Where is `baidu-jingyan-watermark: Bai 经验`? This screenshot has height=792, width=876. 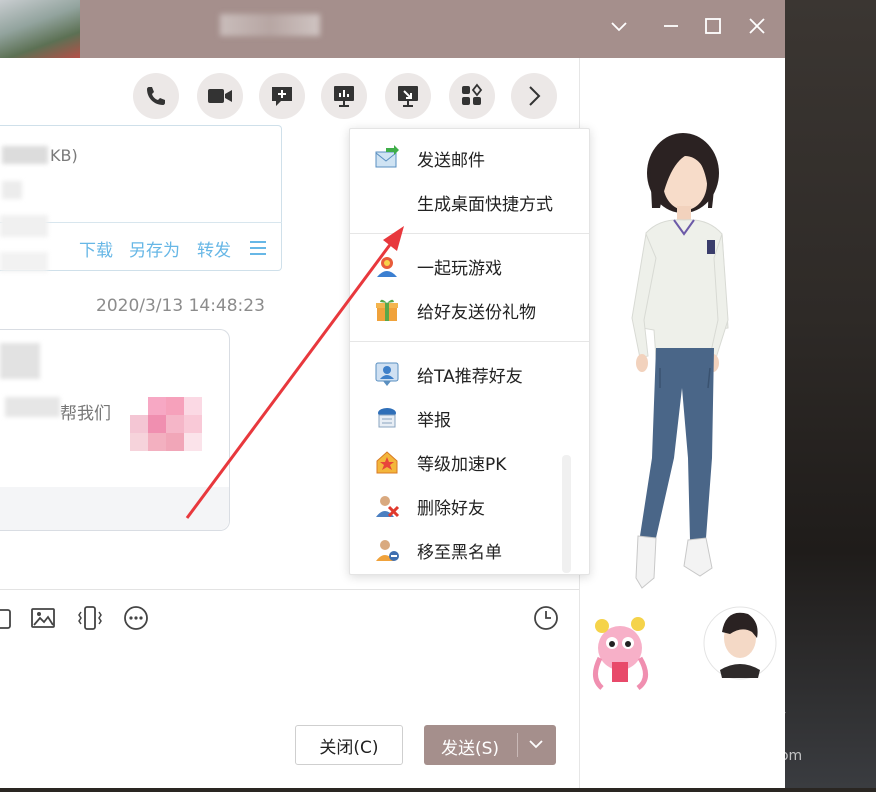
baidu-jingyan-watermark: Bai 经验 is located at coordinates (728, 717).